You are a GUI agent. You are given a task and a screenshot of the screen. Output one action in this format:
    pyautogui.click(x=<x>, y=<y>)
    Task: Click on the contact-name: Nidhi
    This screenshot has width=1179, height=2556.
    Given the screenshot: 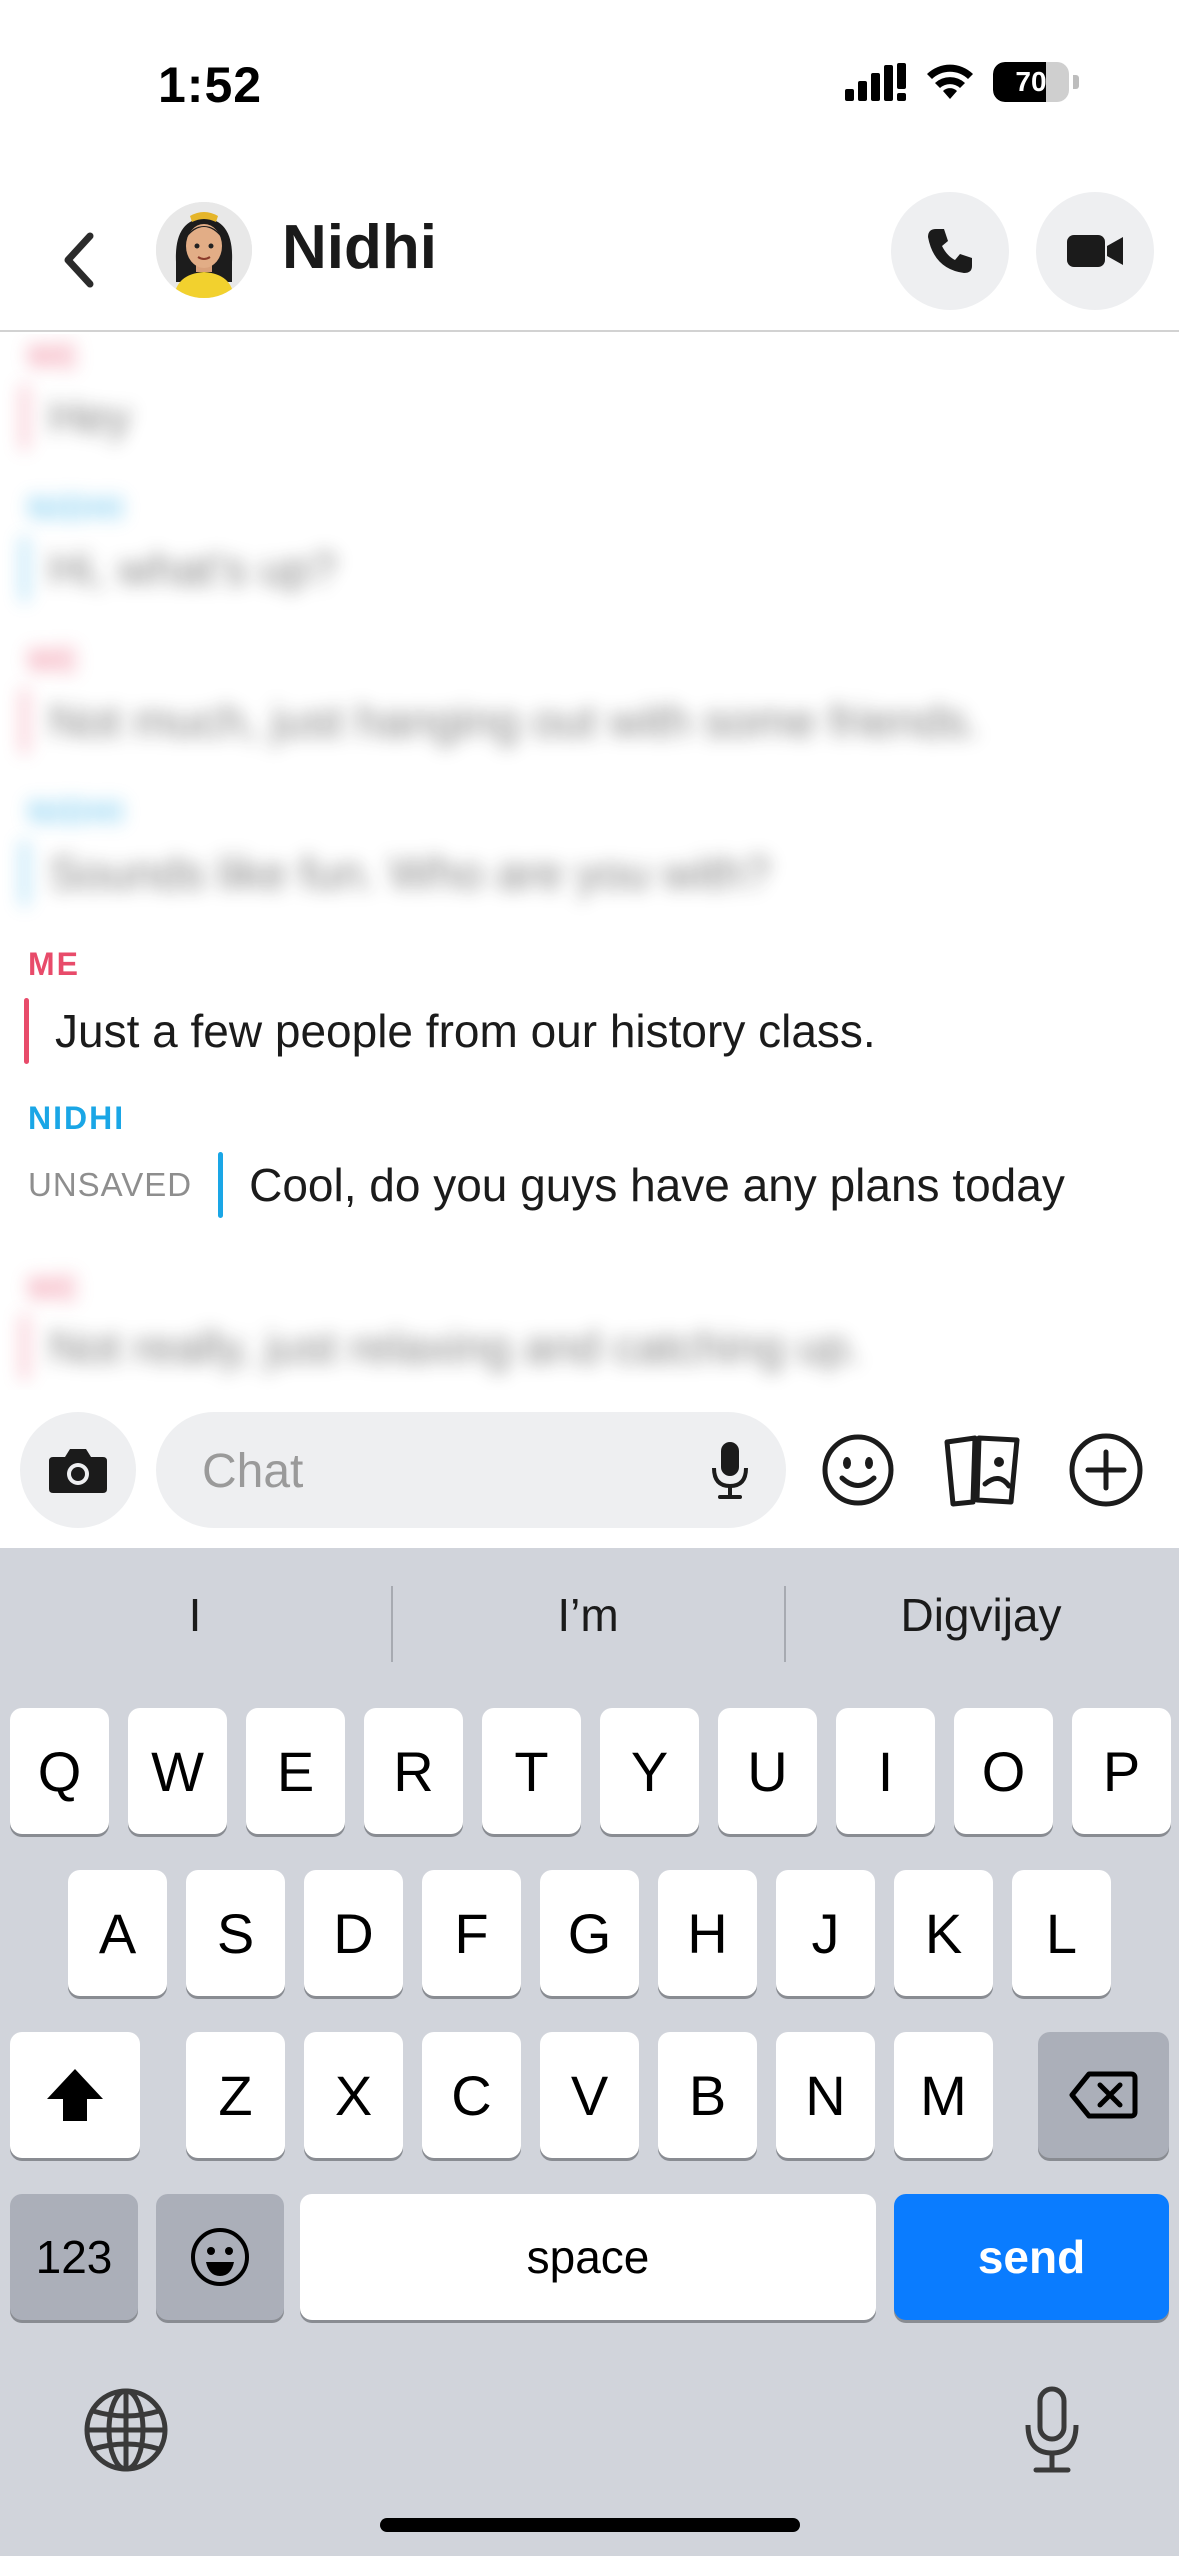 What is the action you would take?
    pyautogui.click(x=359, y=247)
    